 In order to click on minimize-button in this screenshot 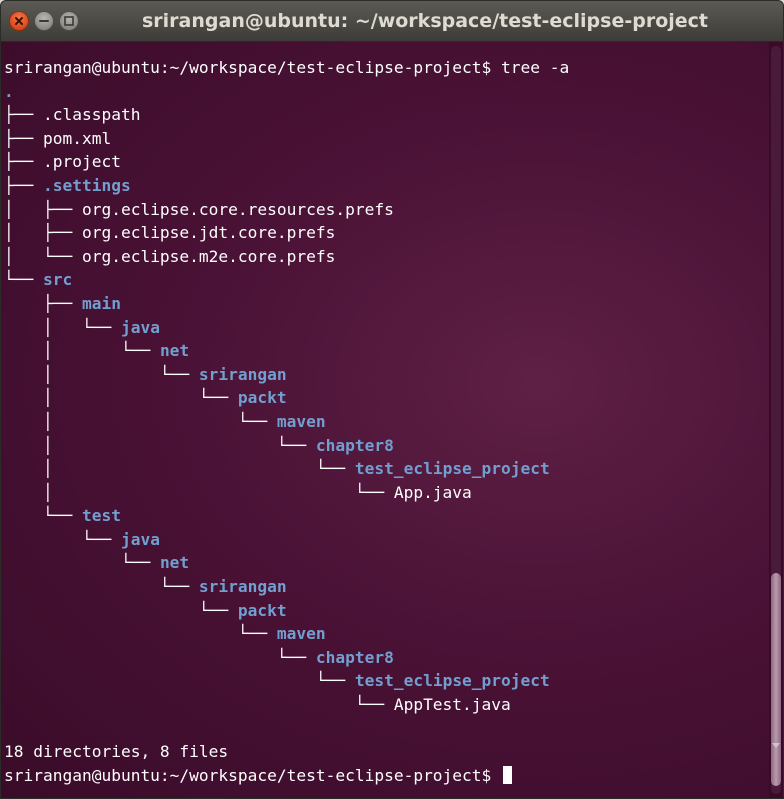, I will do `click(44, 21)`.